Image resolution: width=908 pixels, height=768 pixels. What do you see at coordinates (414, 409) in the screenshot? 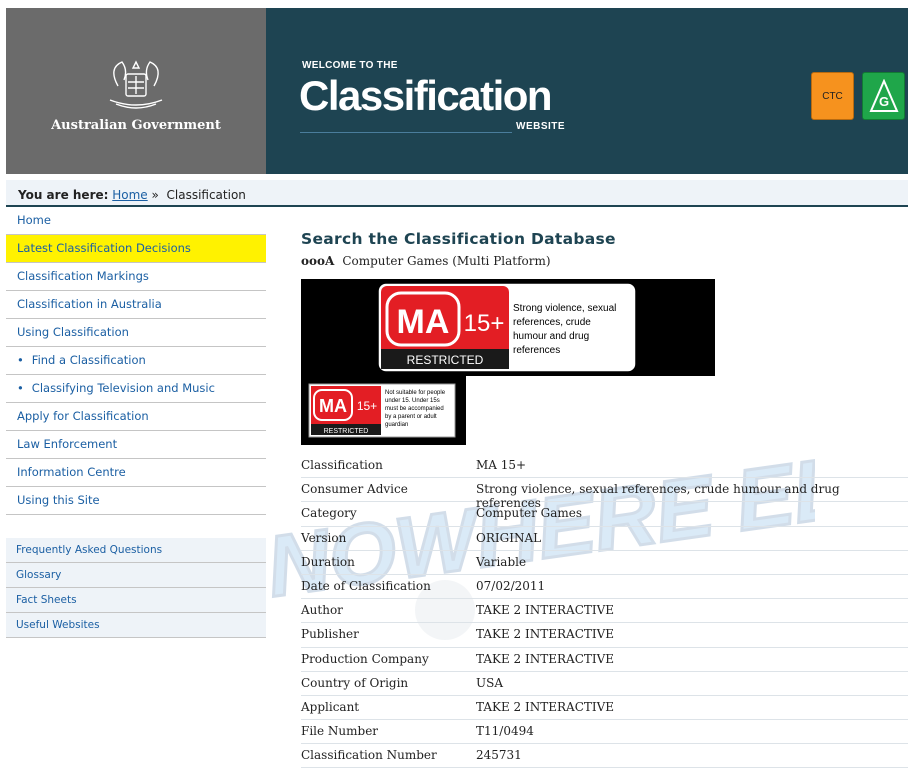
I see `svg-text: must be accompanied` at bounding box center [414, 409].